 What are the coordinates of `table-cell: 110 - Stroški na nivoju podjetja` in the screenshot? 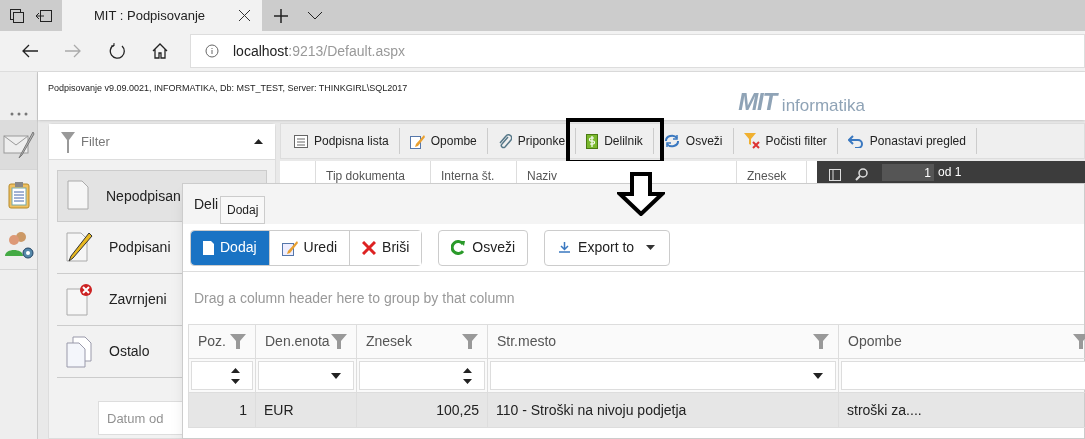 It's located at (663, 410).